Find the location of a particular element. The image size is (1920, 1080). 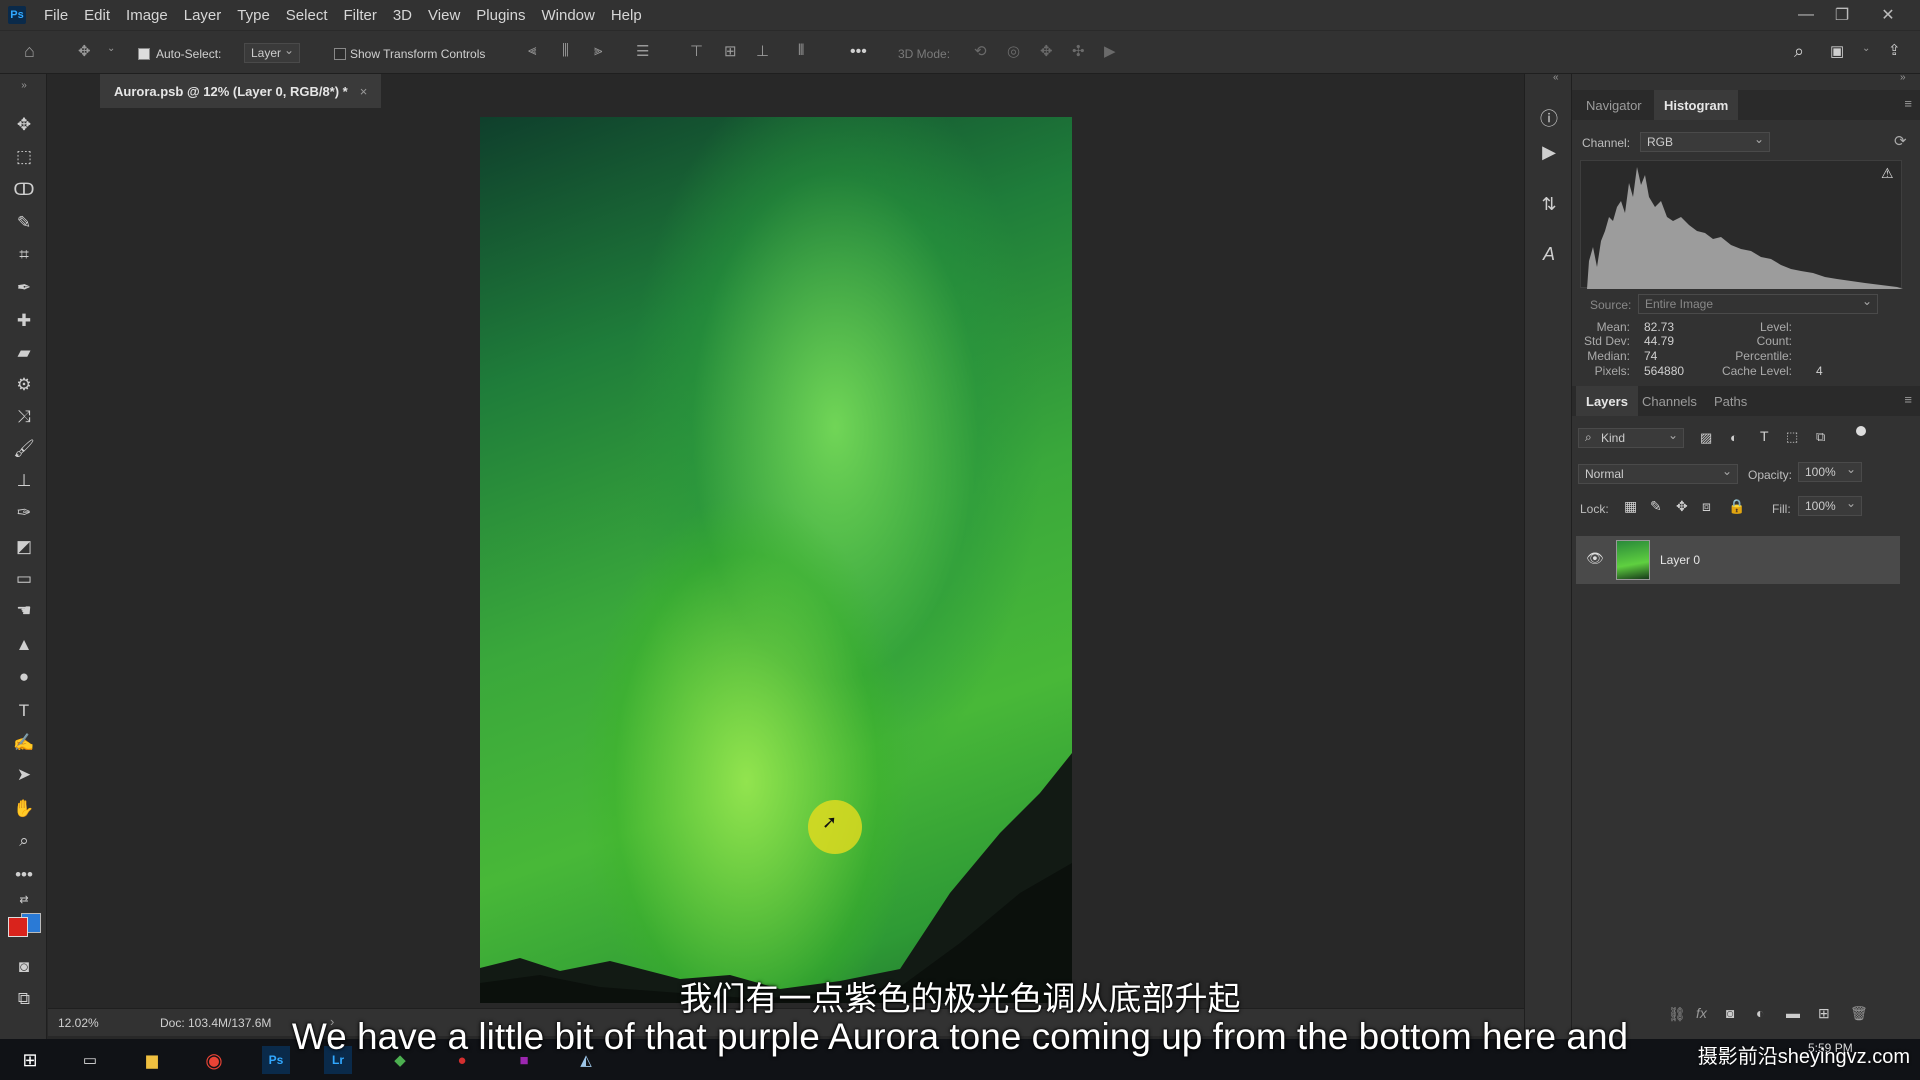

type-tool-icon: T is located at coordinates (24, 711).